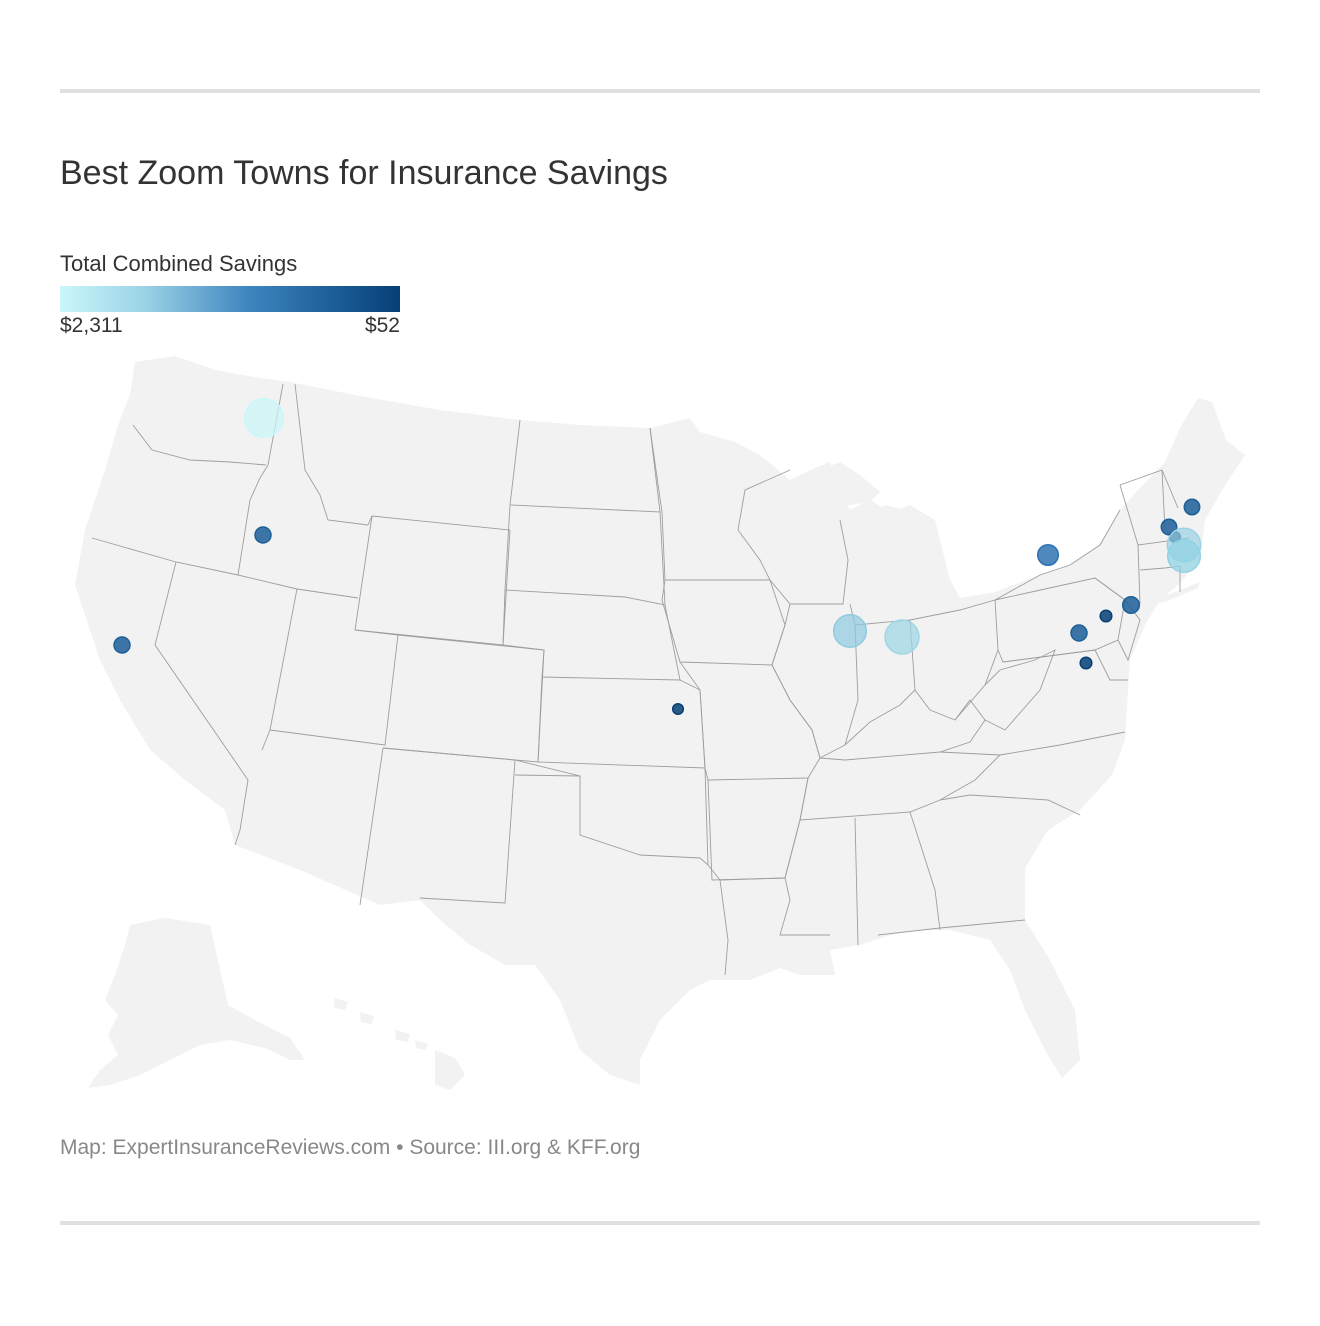 The width and height of the screenshot is (1320, 1326). Describe the element at coordinates (264, 418) in the screenshot. I see `city-marker-wa-spokane` at that location.